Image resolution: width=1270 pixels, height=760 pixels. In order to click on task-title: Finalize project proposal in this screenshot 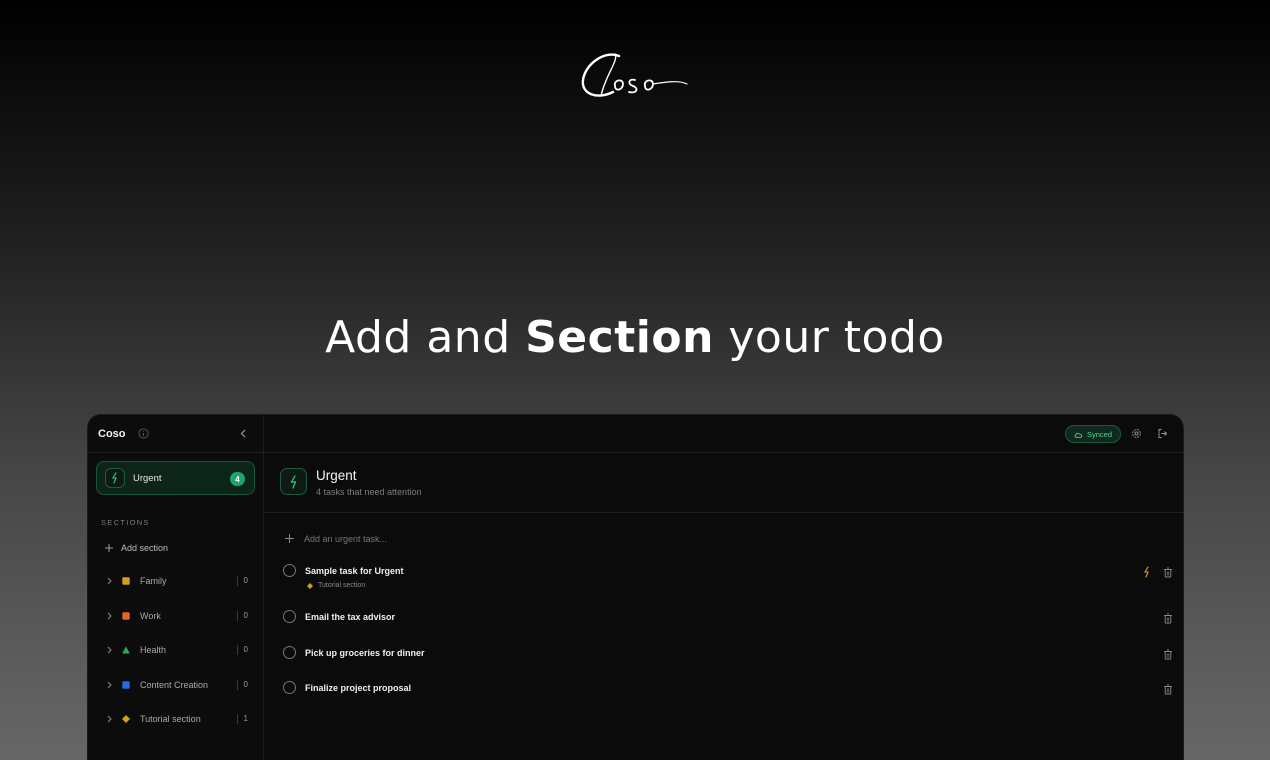, I will do `click(358, 688)`.